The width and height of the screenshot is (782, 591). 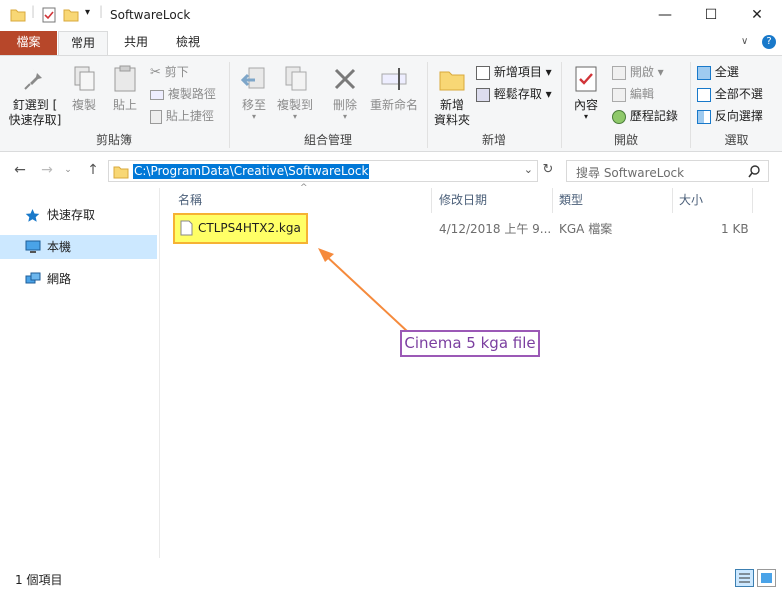 I want to click on address-bar: C:\ProgramData\Creative\SoftwareLock ⌄, so click(x=323, y=171).